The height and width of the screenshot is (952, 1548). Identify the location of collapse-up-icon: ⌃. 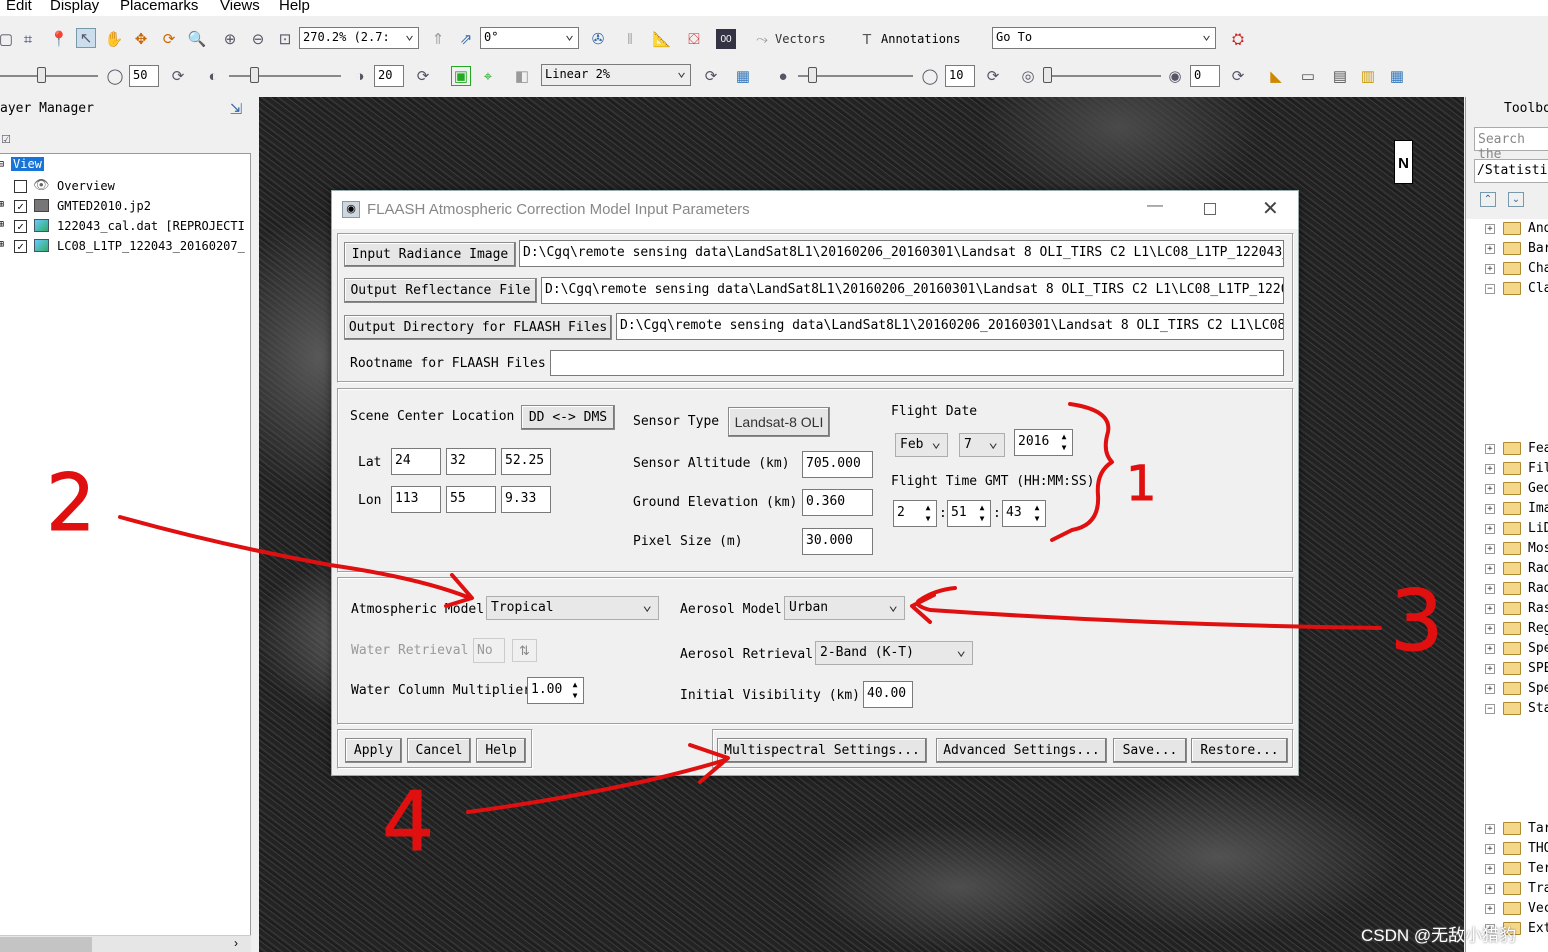
(1488, 199).